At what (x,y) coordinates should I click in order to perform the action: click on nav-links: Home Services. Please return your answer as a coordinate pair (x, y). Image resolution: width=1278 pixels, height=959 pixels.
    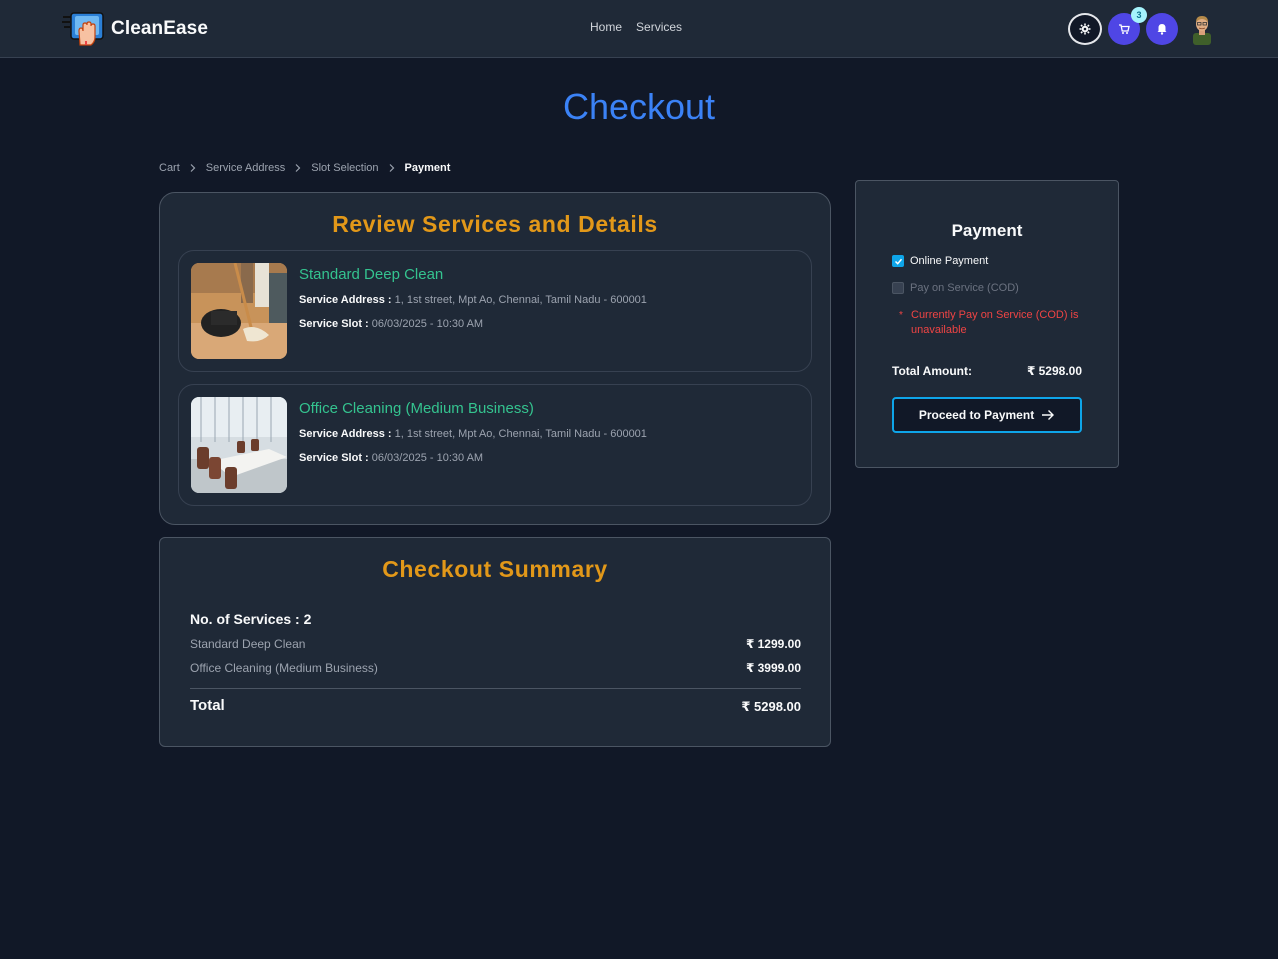
    Looking at the image, I should click on (636, 27).